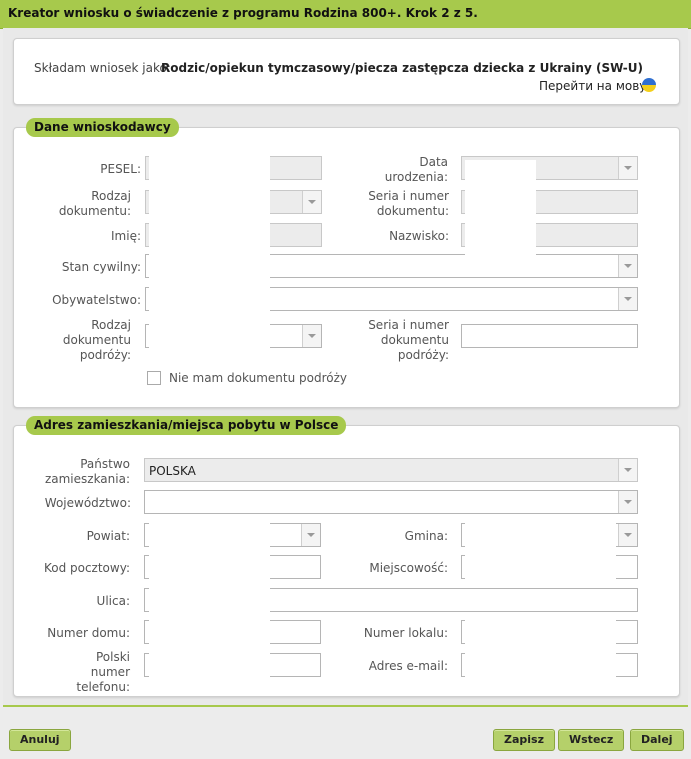 The image size is (691, 759). What do you see at coordinates (154, 378) in the screenshot?
I see `no-travel-doc-checkbox` at bounding box center [154, 378].